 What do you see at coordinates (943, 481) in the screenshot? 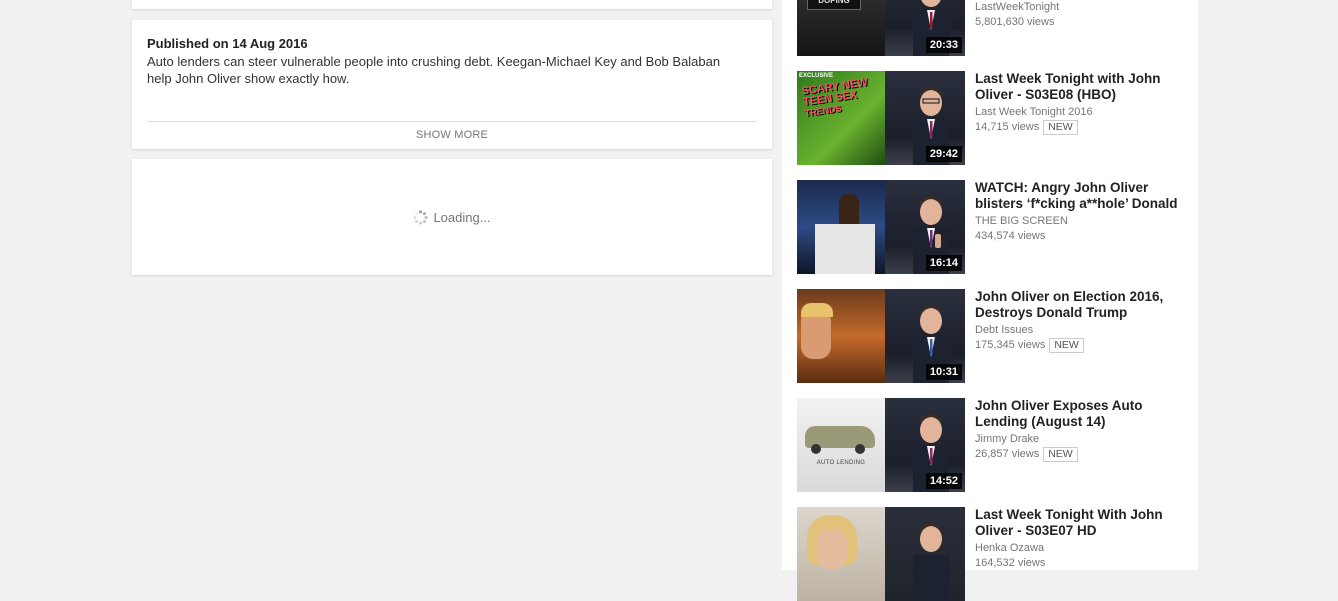
I see `video-duration: 14:52` at bounding box center [943, 481].